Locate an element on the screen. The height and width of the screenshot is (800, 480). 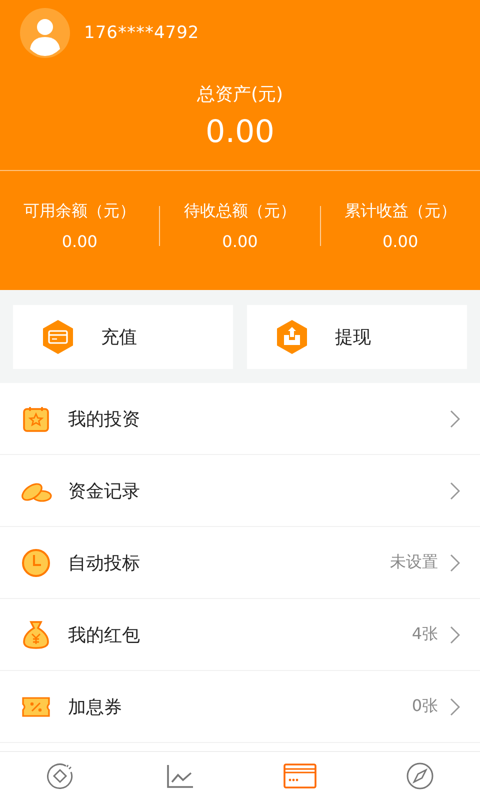
avatar-icon is located at coordinates (45, 33).